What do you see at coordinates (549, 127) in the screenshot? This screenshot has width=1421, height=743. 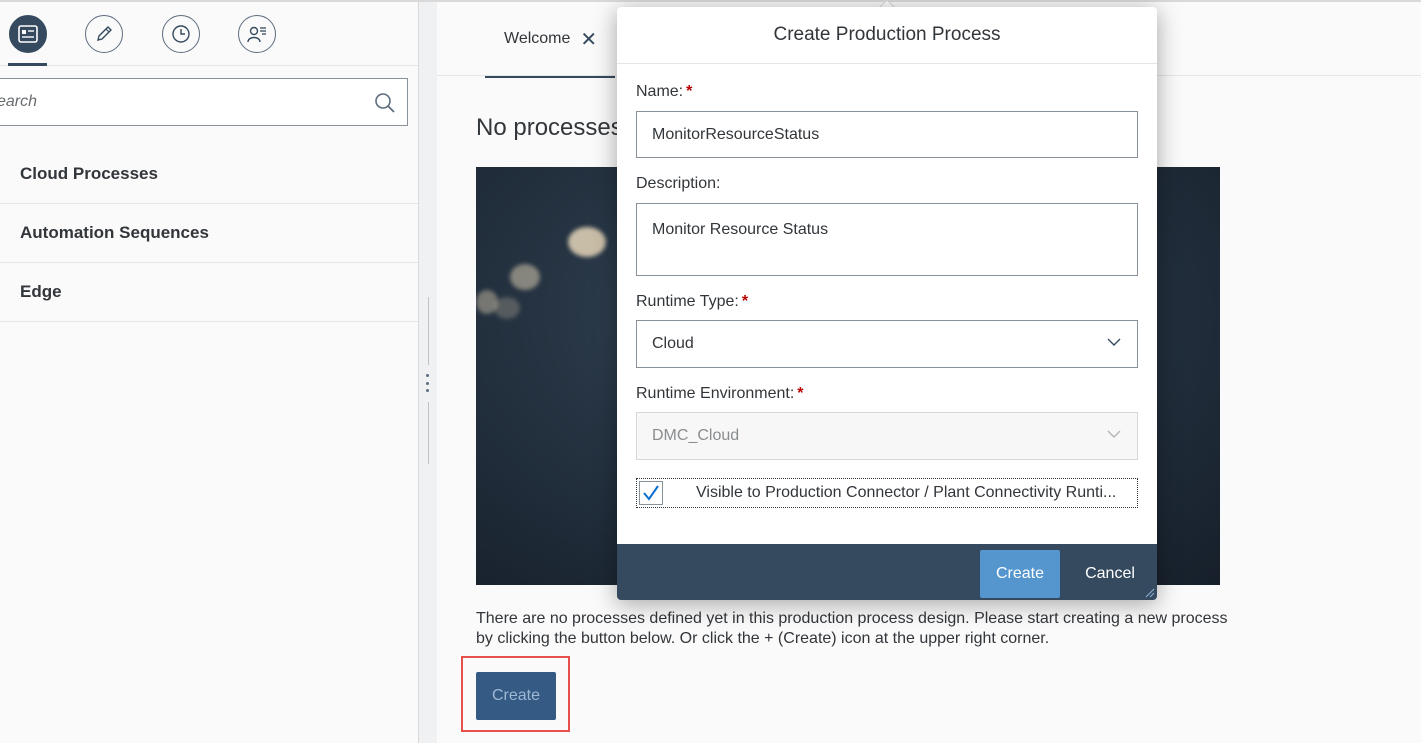 I see `page-heading: No processes` at bounding box center [549, 127].